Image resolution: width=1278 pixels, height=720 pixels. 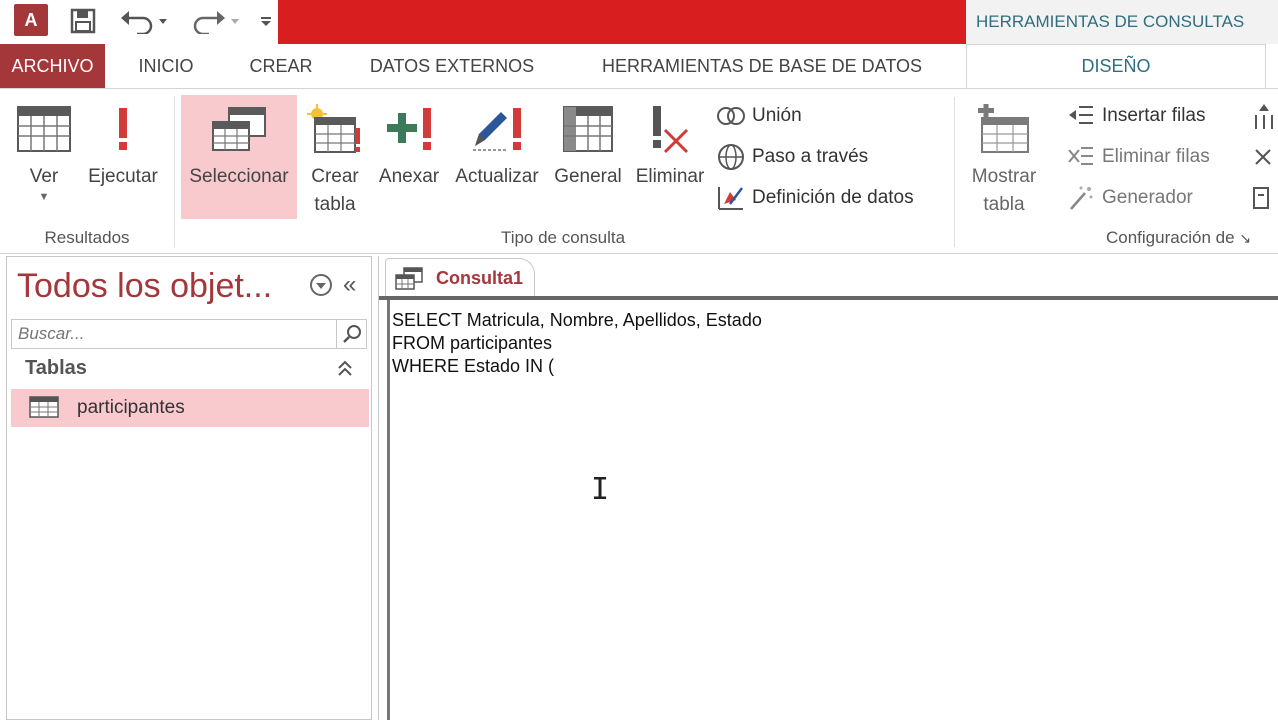 What do you see at coordinates (1004, 129) in the screenshot?
I see `show-table-icon` at bounding box center [1004, 129].